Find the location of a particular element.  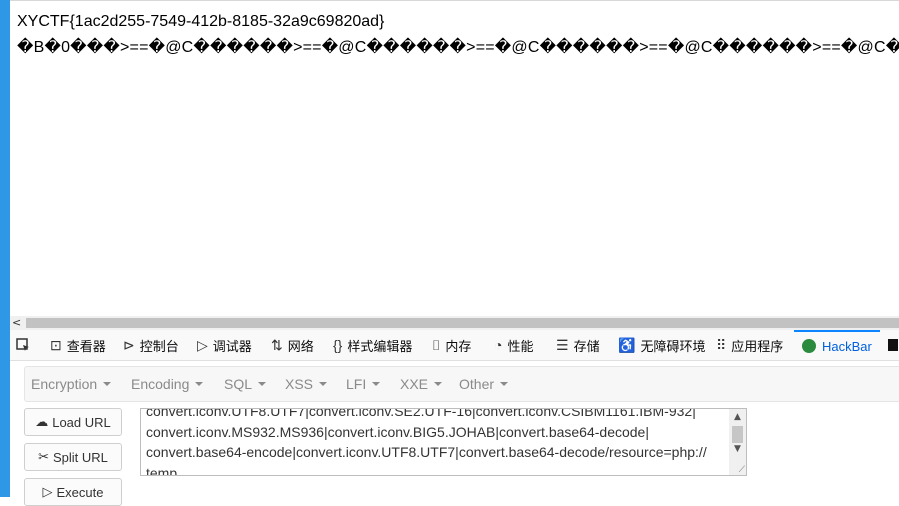

style-editor-icon: {} is located at coordinates (338, 345).